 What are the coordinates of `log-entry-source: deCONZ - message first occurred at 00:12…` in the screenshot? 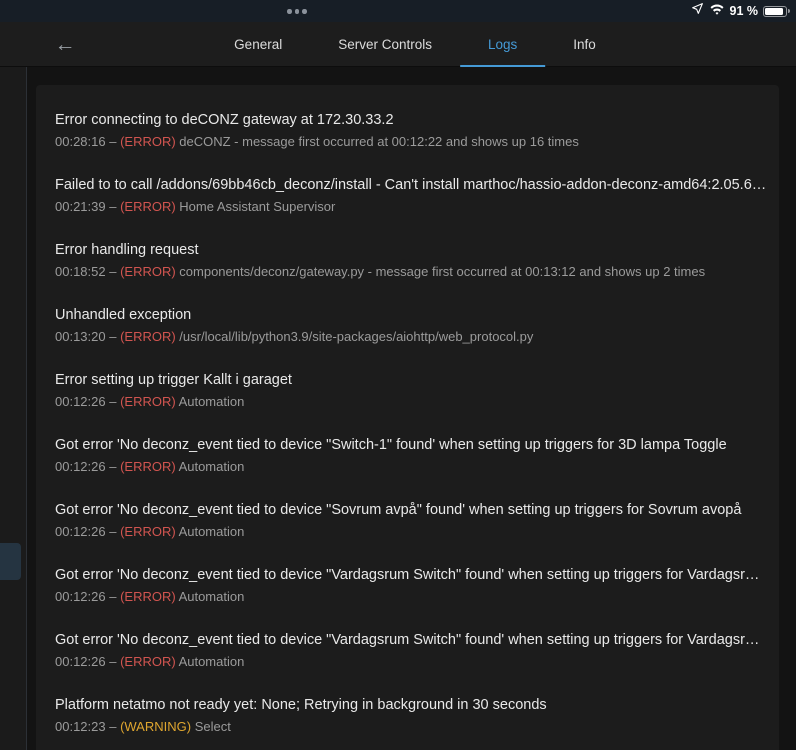 It's located at (377, 141).